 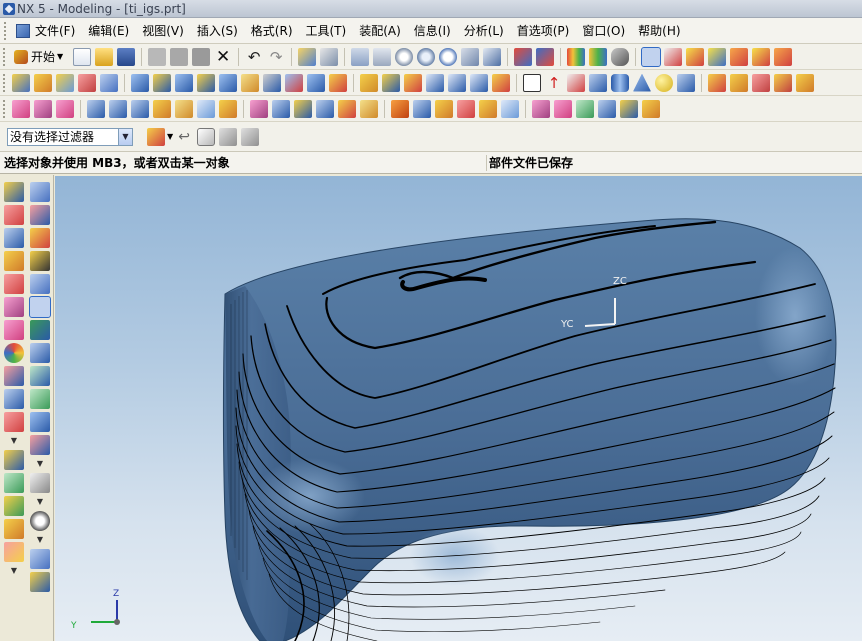 I want to click on selected-tool-icon, so click(x=40, y=307).